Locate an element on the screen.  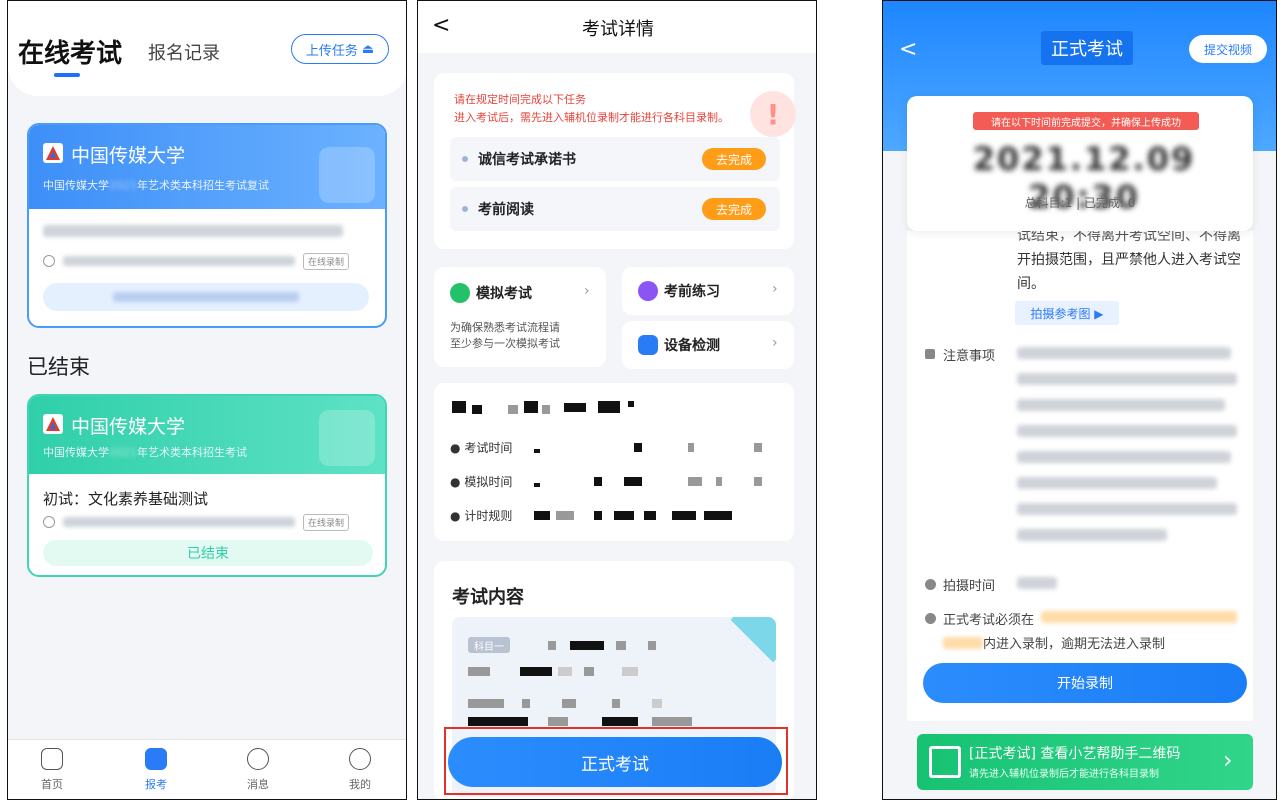
open-time-redacted is located at coordinates (206, 297).